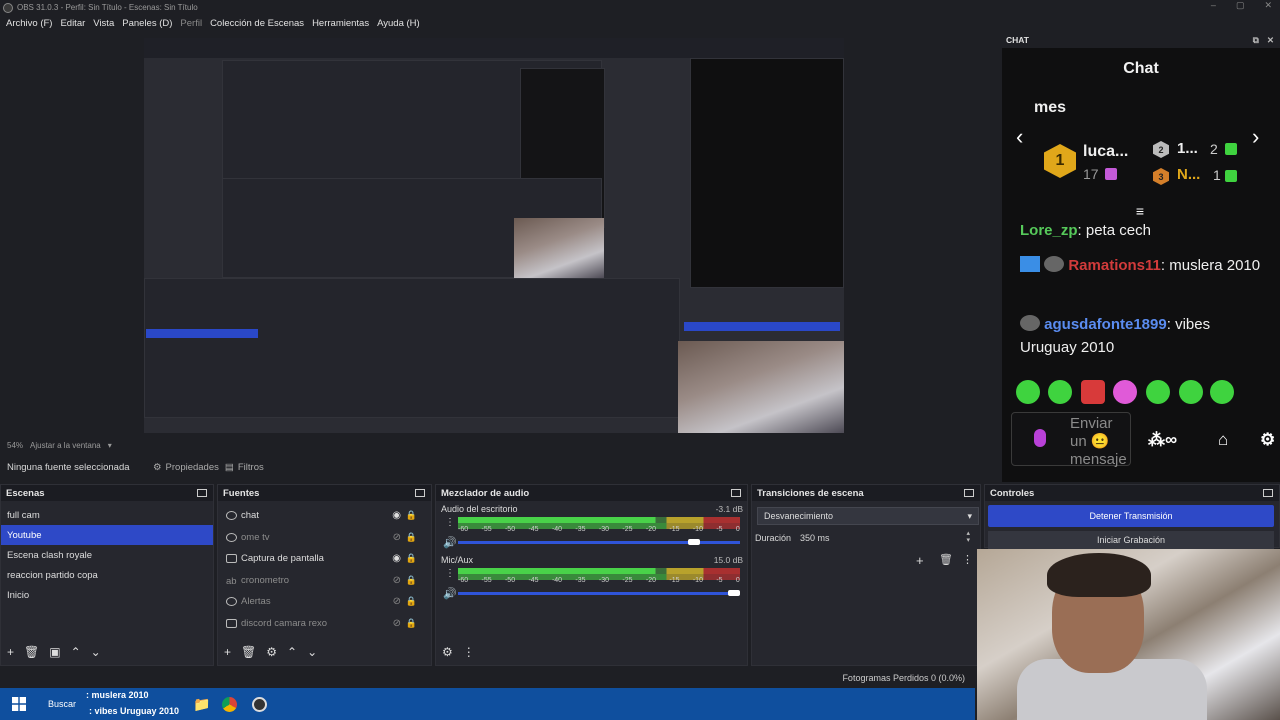 This screenshot has height=720, width=1280. I want to click on minimize-button: –, so click(1213, 5).